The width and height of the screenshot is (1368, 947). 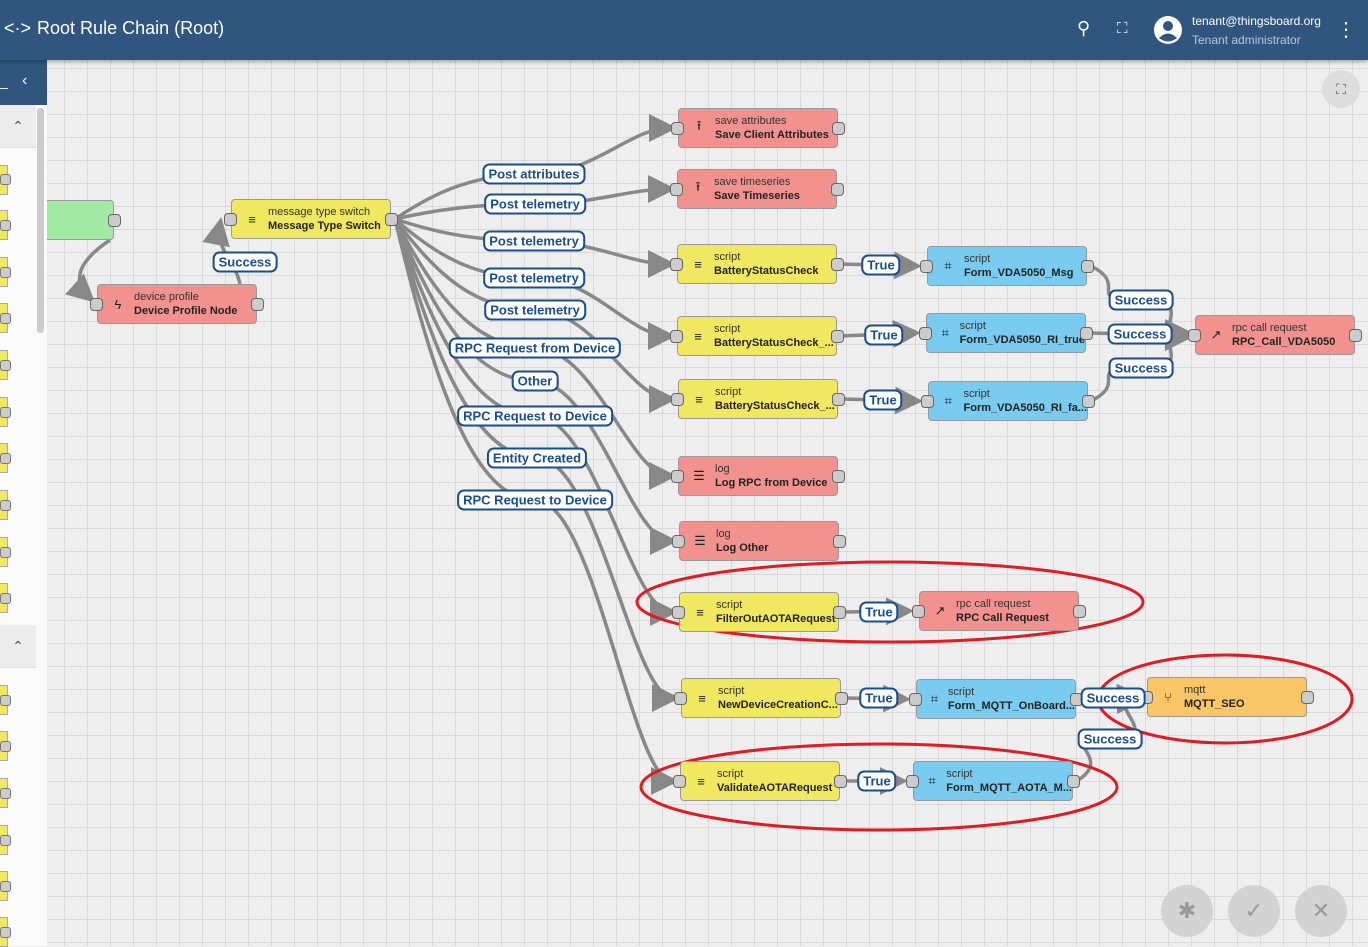 What do you see at coordinates (1341, 89) in the screenshot?
I see `canvas-fullscreen-button: ⛶` at bounding box center [1341, 89].